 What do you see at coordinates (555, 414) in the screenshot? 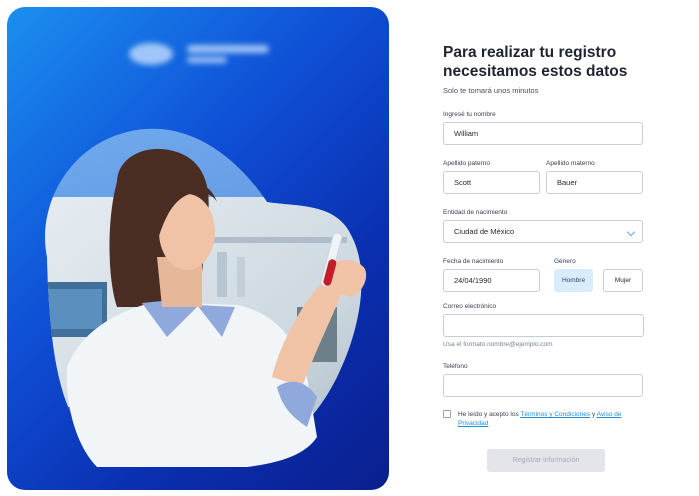
I see `terms-link: Términos y Condiciones` at bounding box center [555, 414].